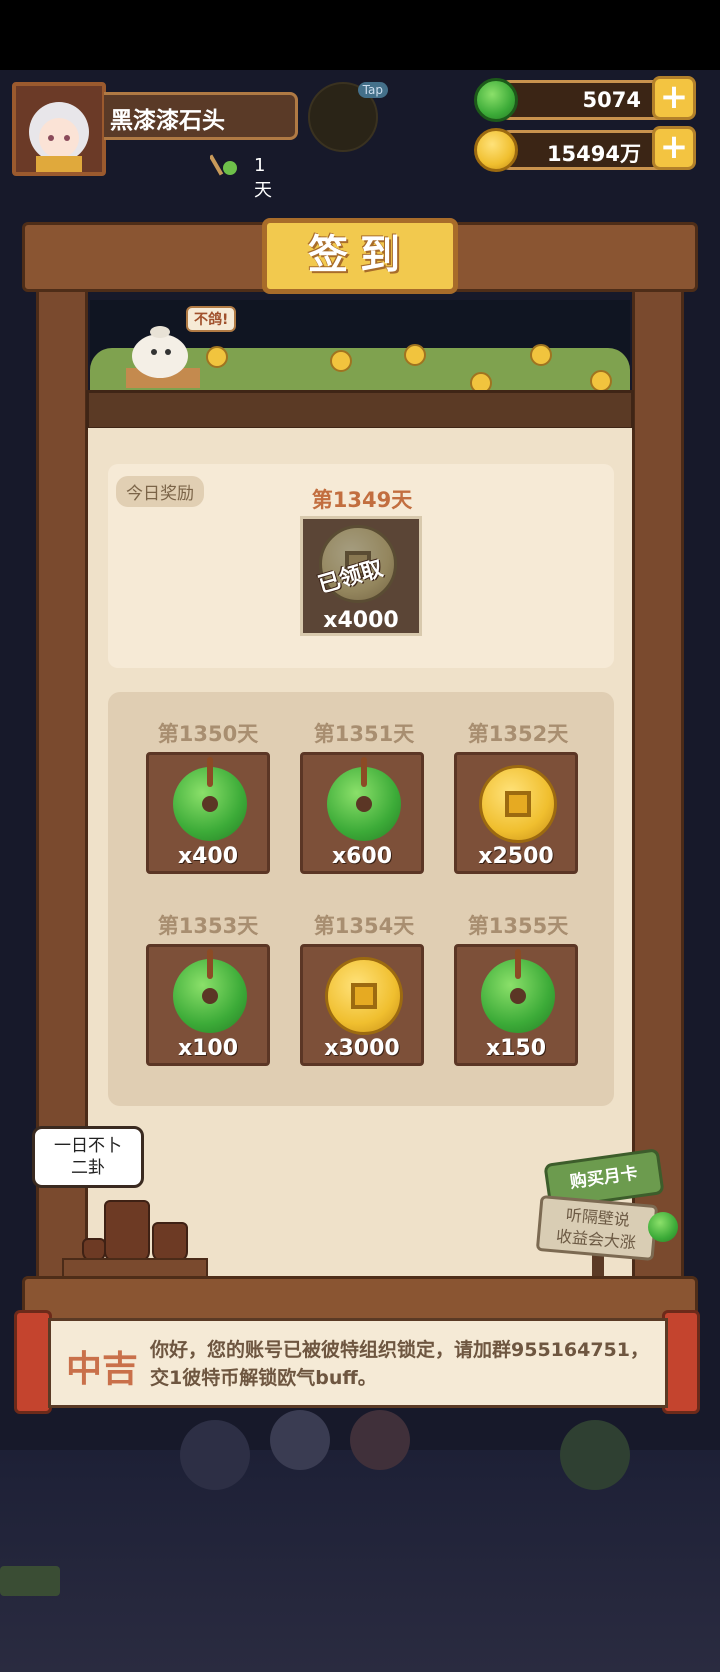 This screenshot has height=1672, width=720. What do you see at coordinates (208, 926) in the screenshot?
I see `day-label: 第1353天` at bounding box center [208, 926].